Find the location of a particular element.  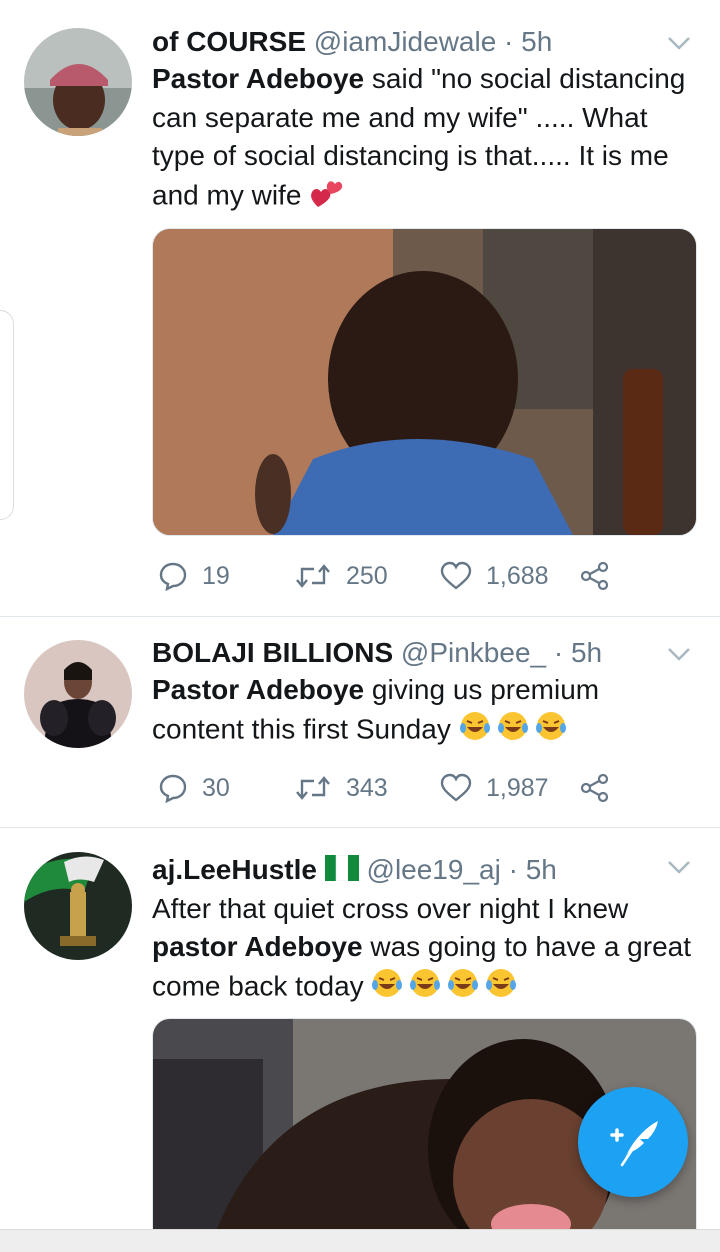

tweet-header: aj.LeeHustle @lee19_aj · 5h is located at coordinates (424, 871).